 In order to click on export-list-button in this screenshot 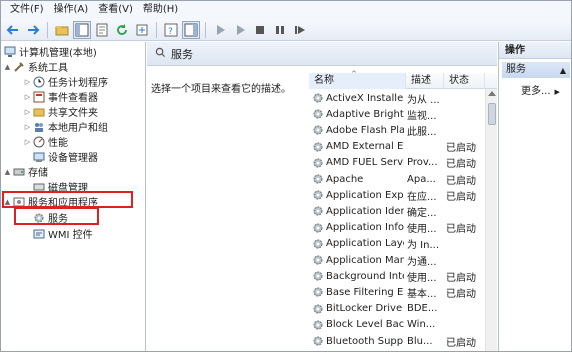, I will do `click(142, 30)`.